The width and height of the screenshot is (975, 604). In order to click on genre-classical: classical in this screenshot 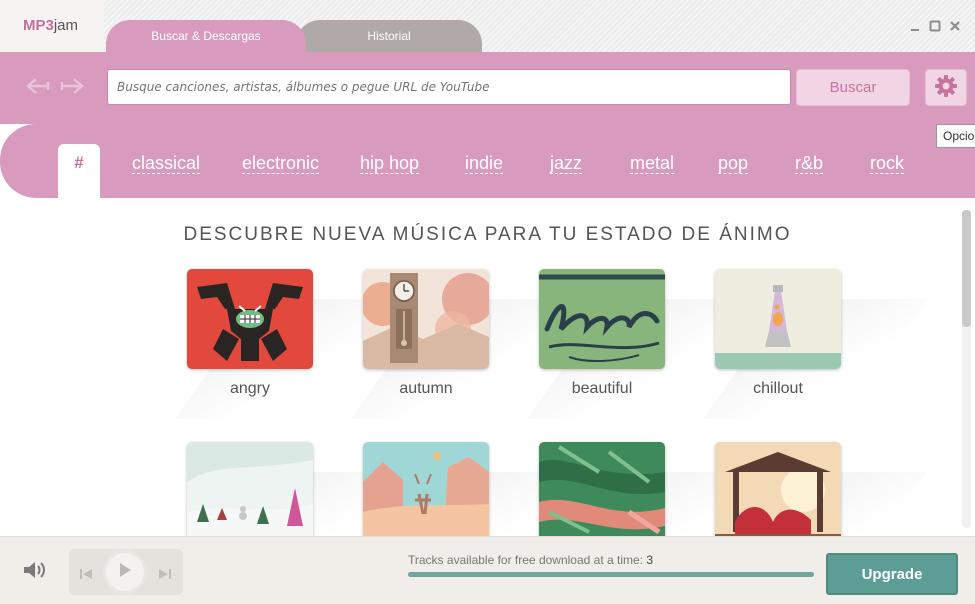, I will do `click(166, 163)`.